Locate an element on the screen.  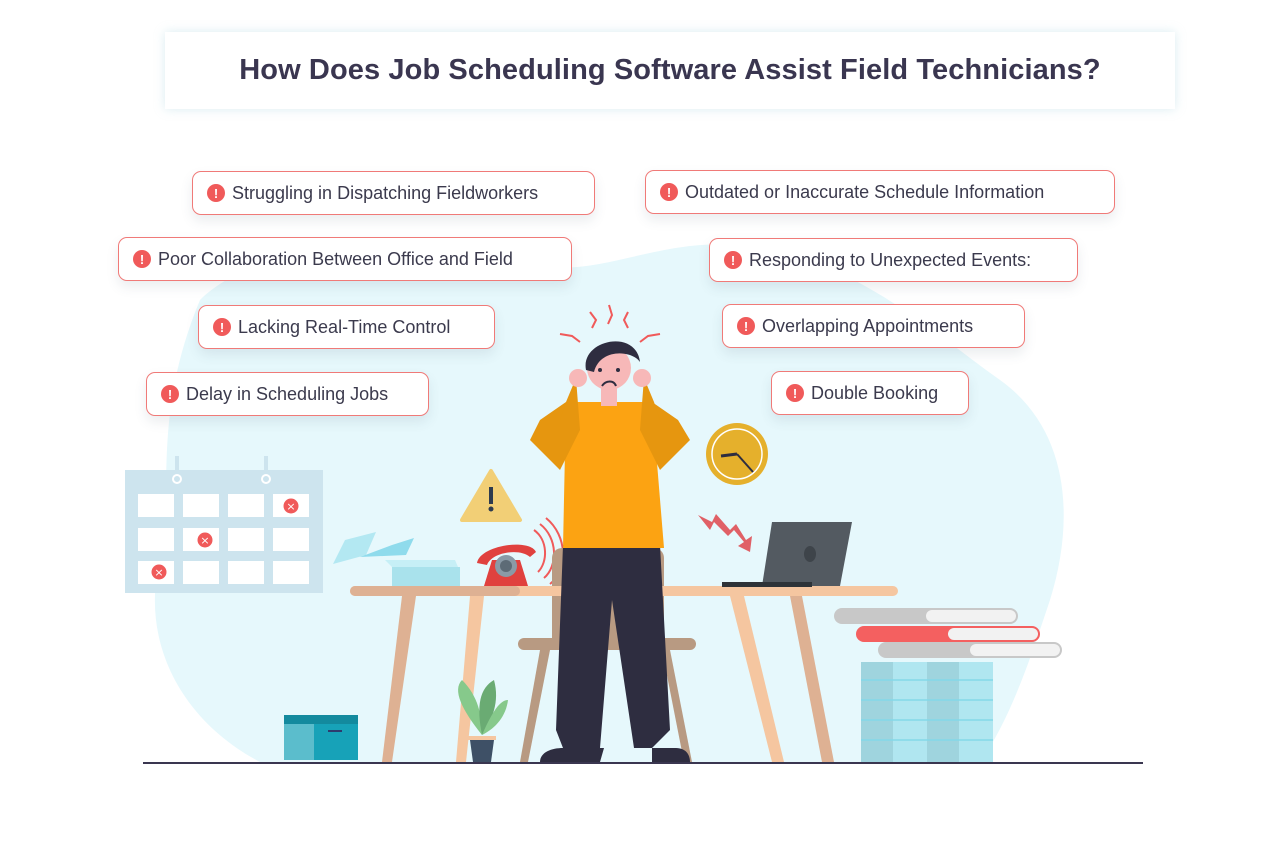
challenge-item: ! Responding to Unexpected Events: is located at coordinates (893, 260).